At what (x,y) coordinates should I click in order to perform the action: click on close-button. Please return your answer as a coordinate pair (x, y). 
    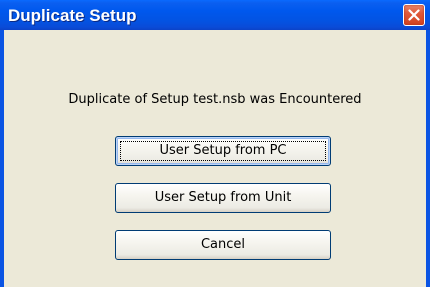
    Looking at the image, I should click on (414, 15).